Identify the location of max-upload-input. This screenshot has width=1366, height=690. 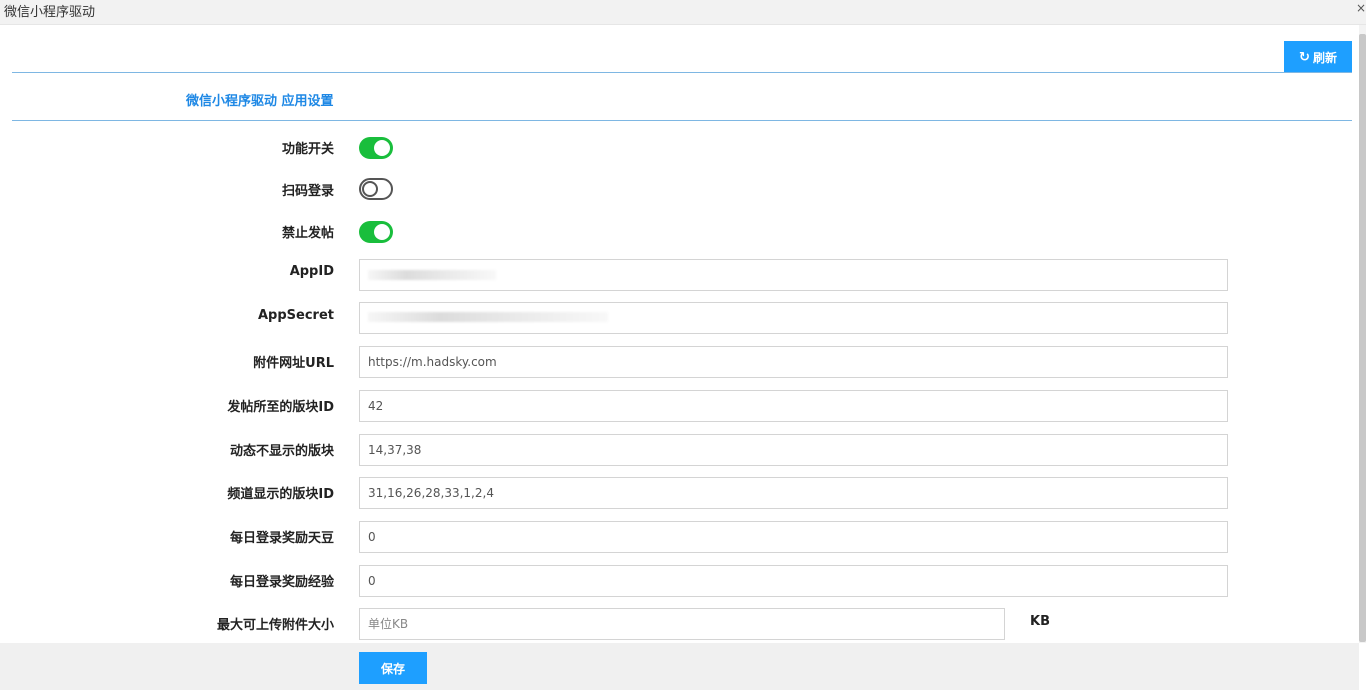
(682, 624).